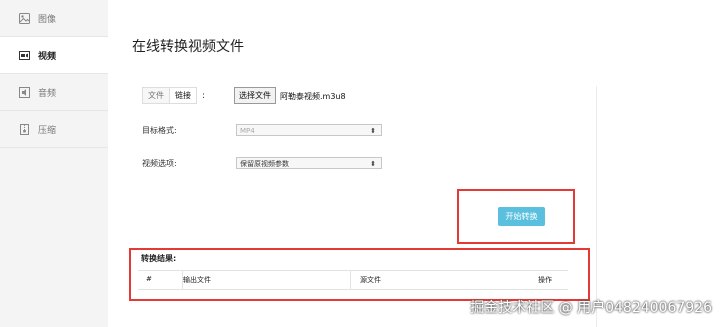 This screenshot has height=327, width=720. I want to click on results-table-header: # 输出文件 源文件 操作, so click(353, 280).